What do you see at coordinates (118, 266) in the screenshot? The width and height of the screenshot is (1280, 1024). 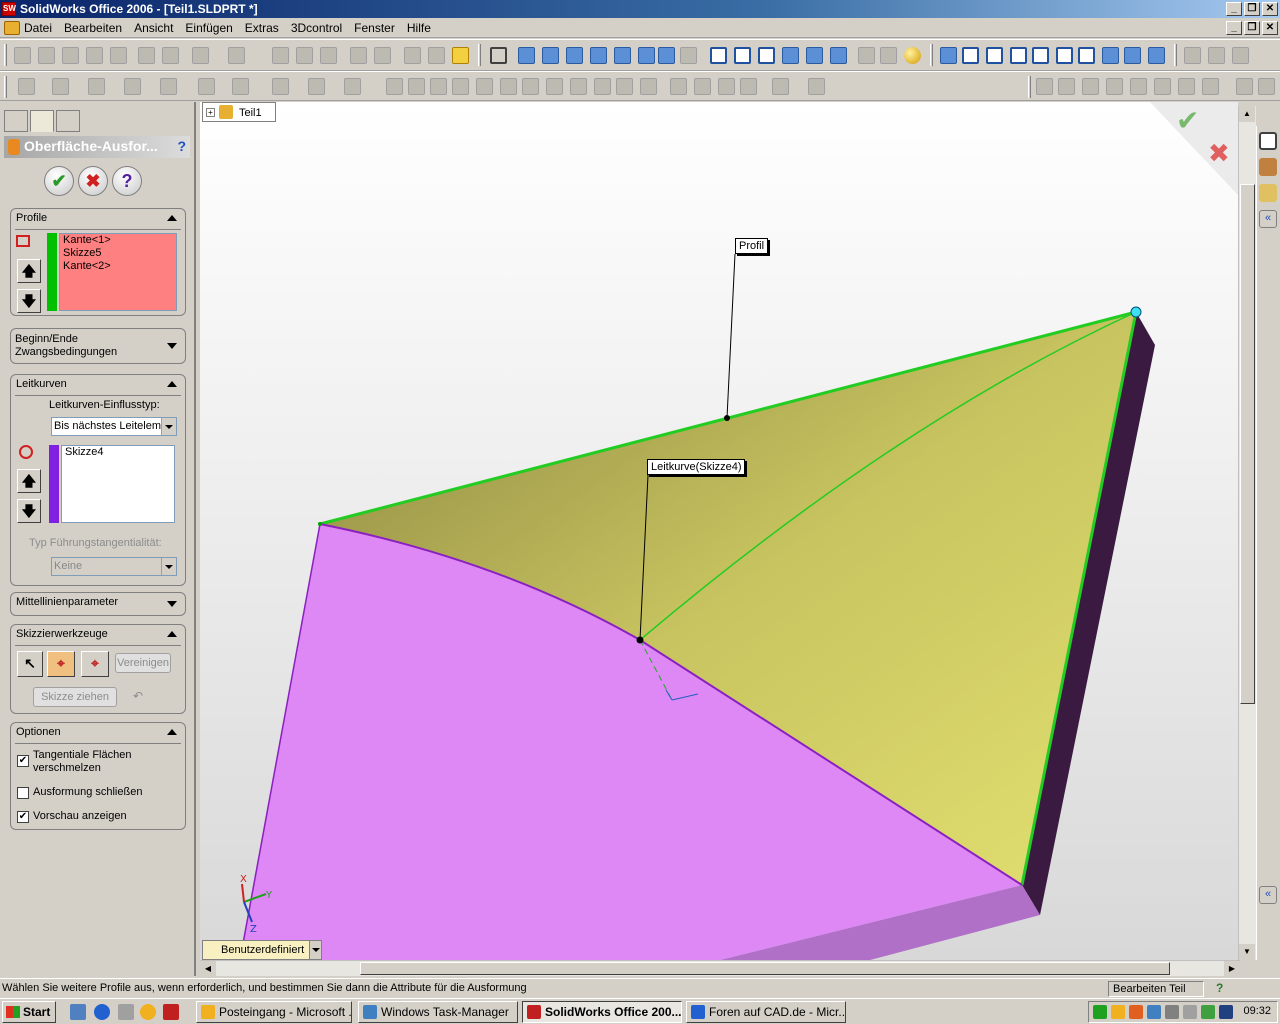 I see `list-item: Kante<2>` at bounding box center [118, 266].